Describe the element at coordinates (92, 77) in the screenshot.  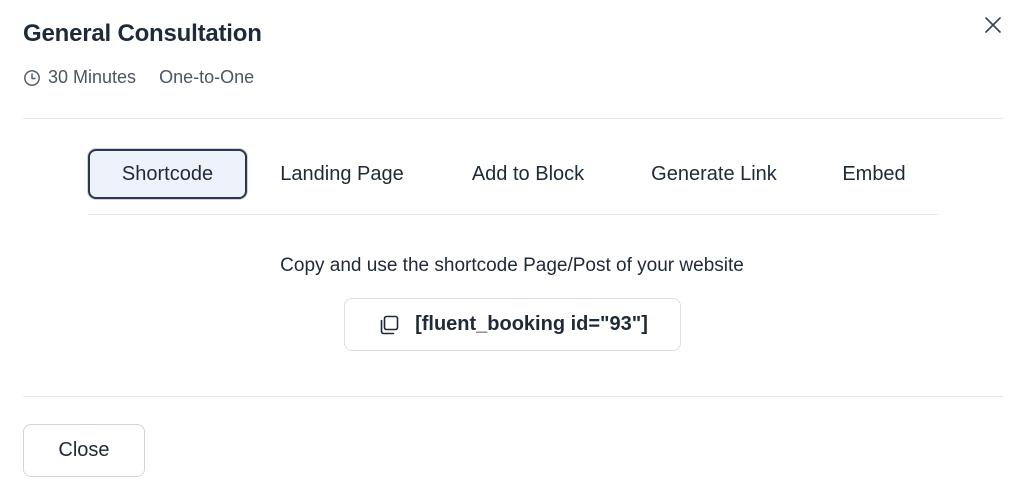
I see `event-duration: 30 Minutes` at that location.